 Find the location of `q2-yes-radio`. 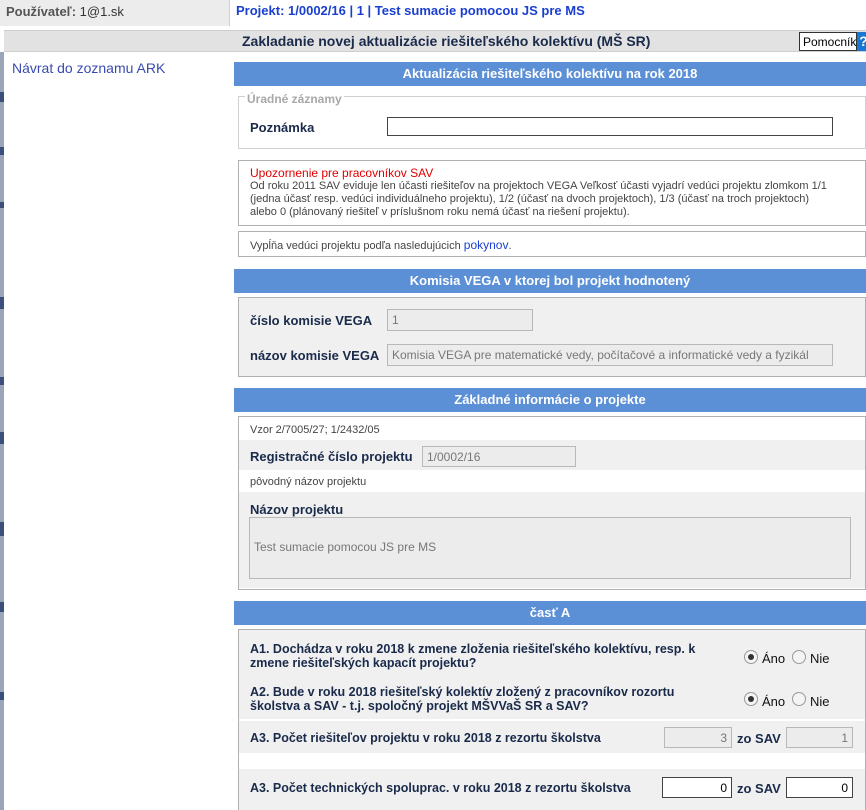

q2-yes-radio is located at coordinates (751, 699).